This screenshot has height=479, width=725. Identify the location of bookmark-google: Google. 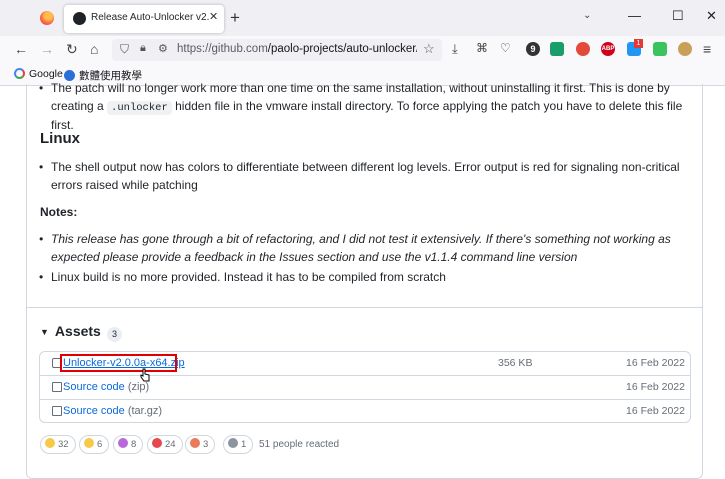
(38, 74).